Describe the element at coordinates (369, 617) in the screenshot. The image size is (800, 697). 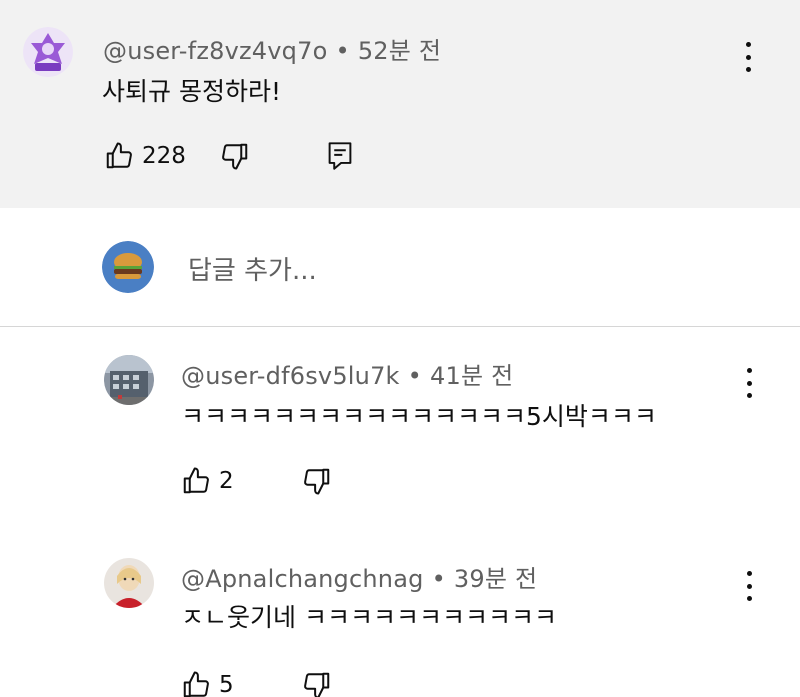
I see `reply-text: ㅈㄴ웃기네 ㅋㅋㅋㅋㅋㅋㅋㅋㅋㅋㅋ` at that location.